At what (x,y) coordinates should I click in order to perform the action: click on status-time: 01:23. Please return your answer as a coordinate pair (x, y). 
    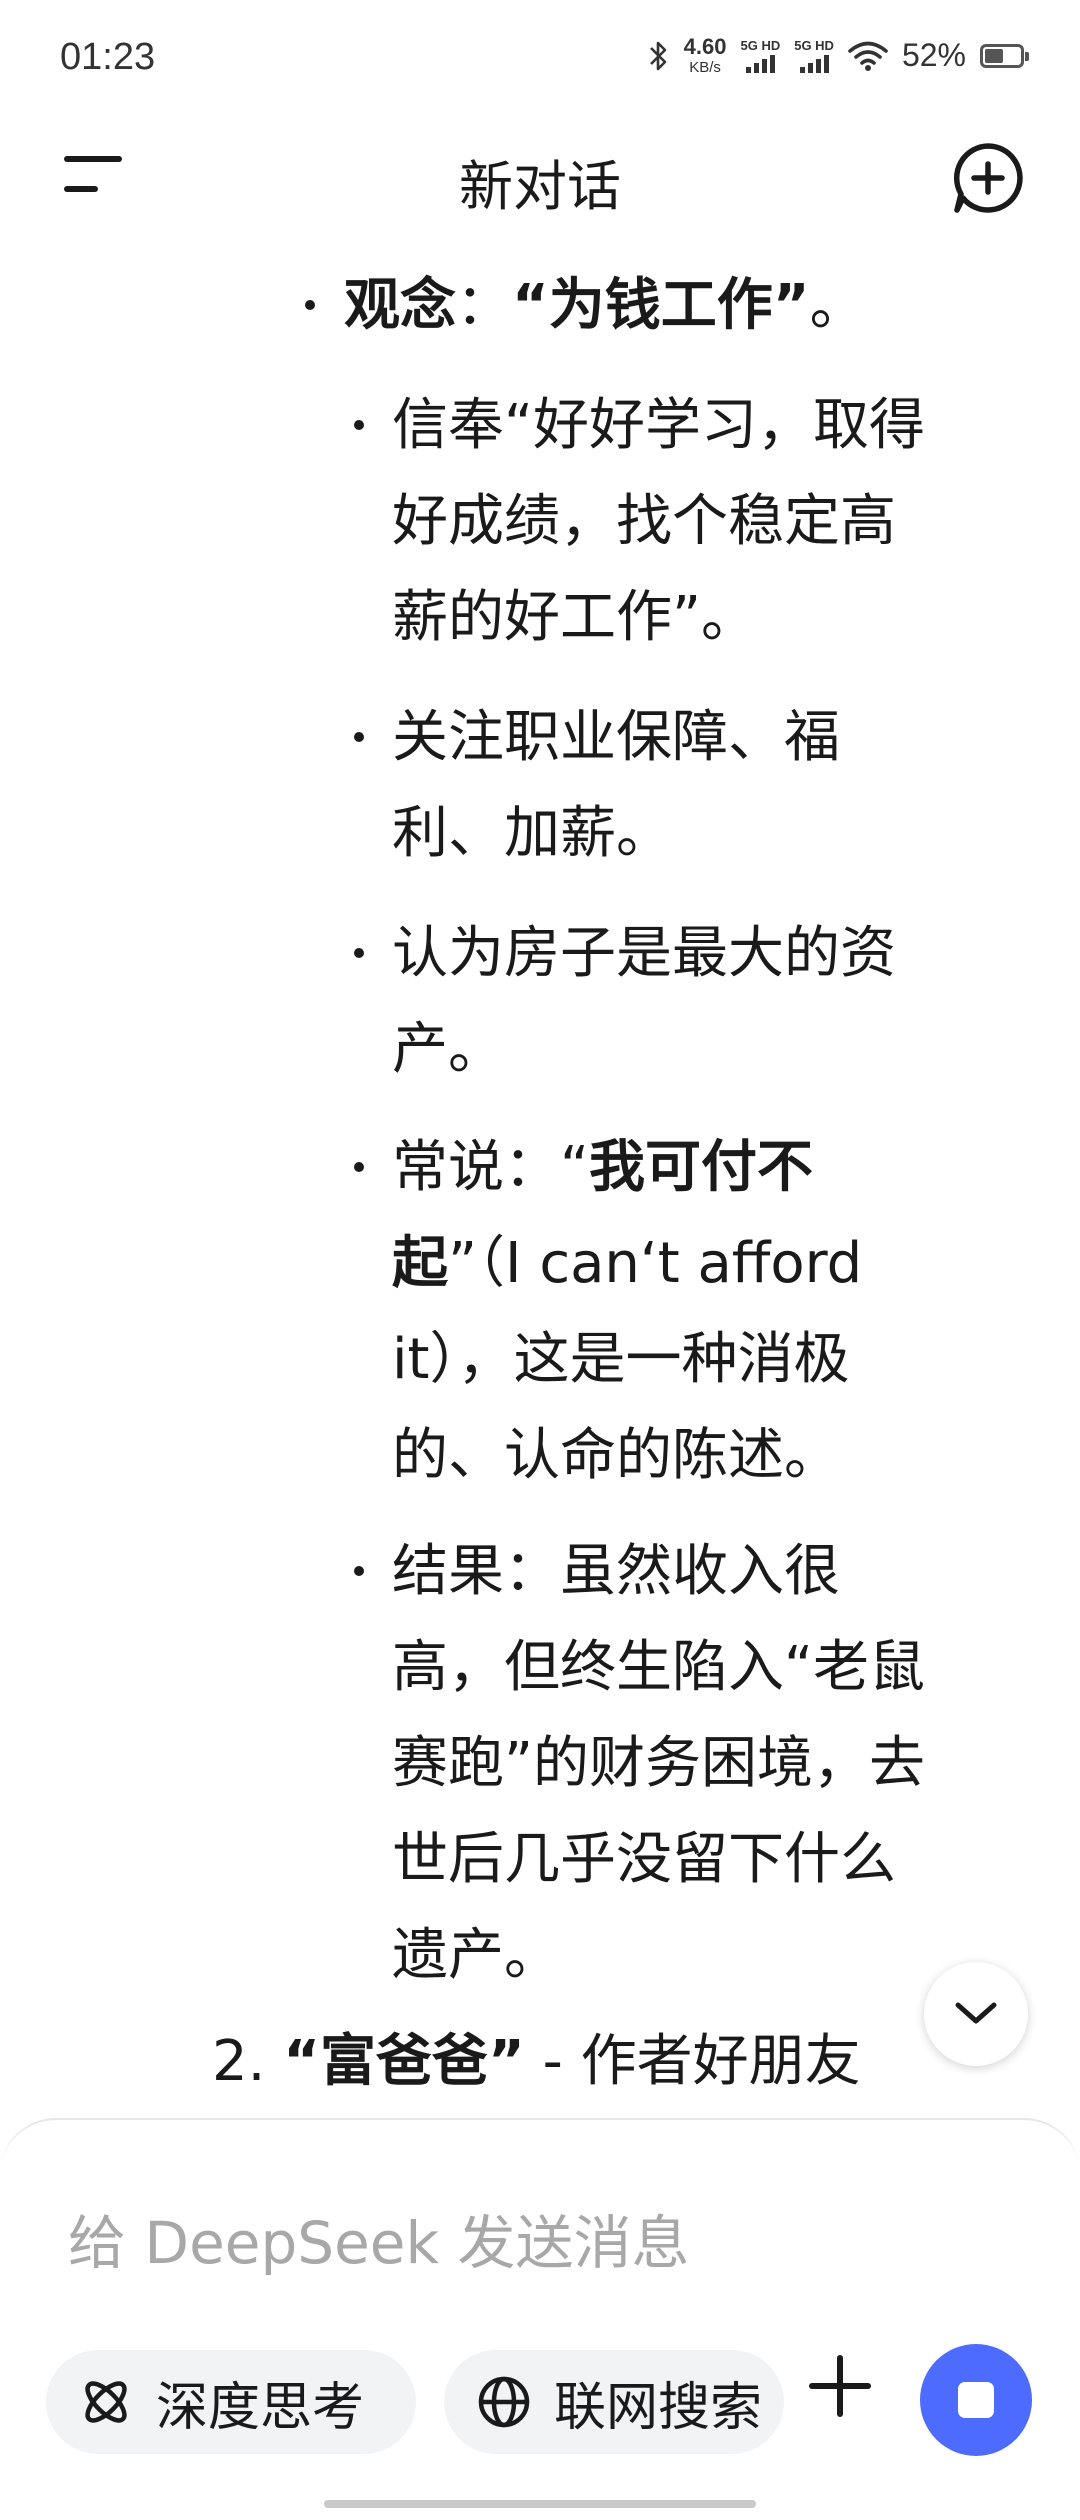
    Looking at the image, I should click on (108, 57).